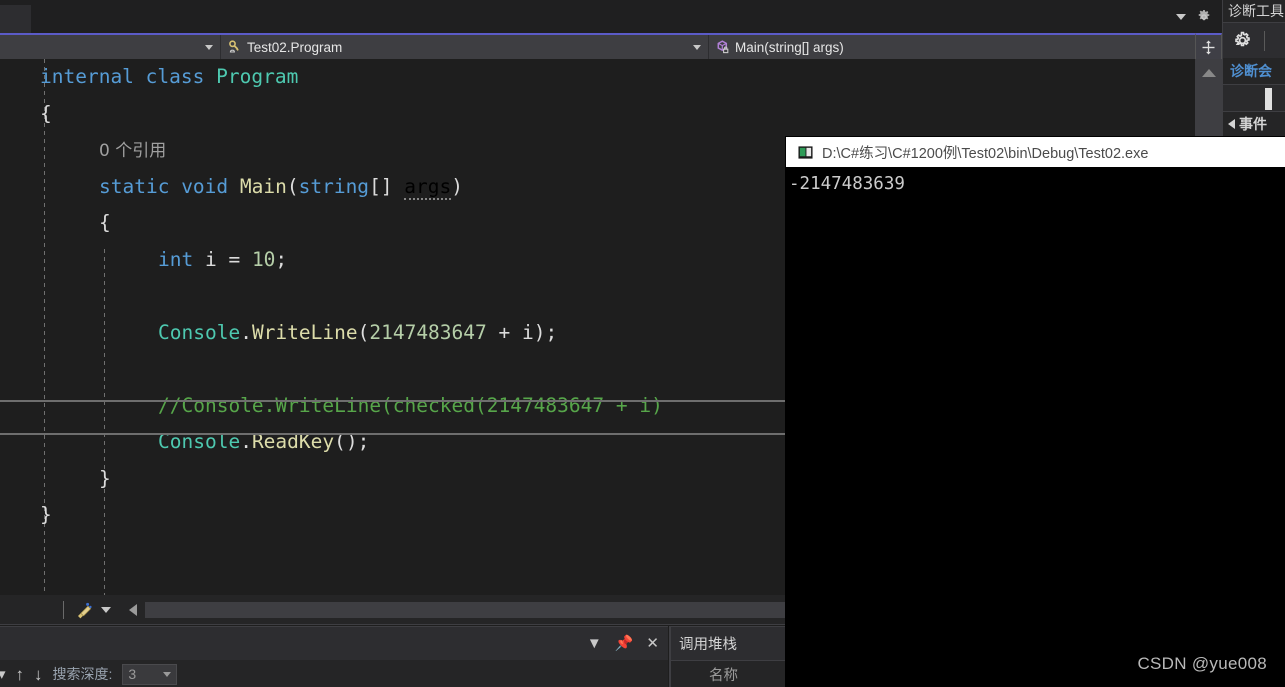 Image resolution: width=1285 pixels, height=687 pixels. I want to click on code-token: +, so click(504, 332).